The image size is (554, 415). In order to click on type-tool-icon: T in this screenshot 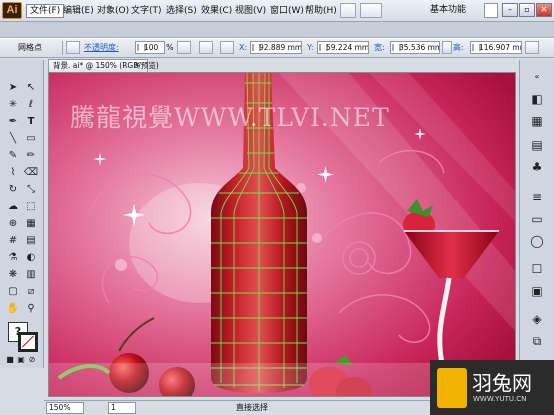, I will do `click(31, 121)`.